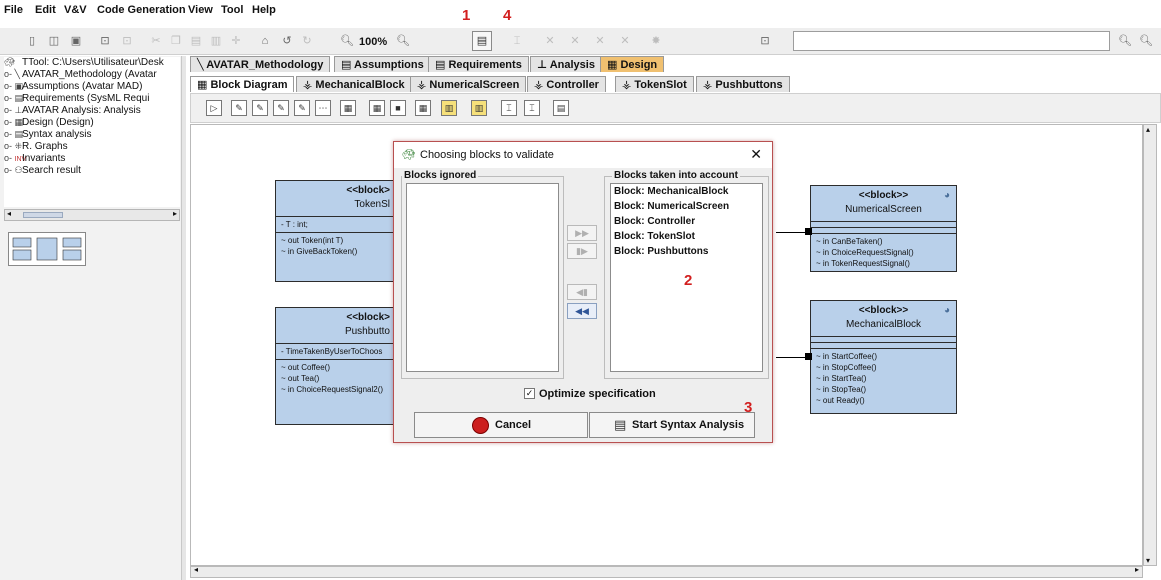 The width and height of the screenshot is (1161, 580). Describe the element at coordinates (517, 41) in the screenshot. I see `generate-icon: ⌶` at that location.